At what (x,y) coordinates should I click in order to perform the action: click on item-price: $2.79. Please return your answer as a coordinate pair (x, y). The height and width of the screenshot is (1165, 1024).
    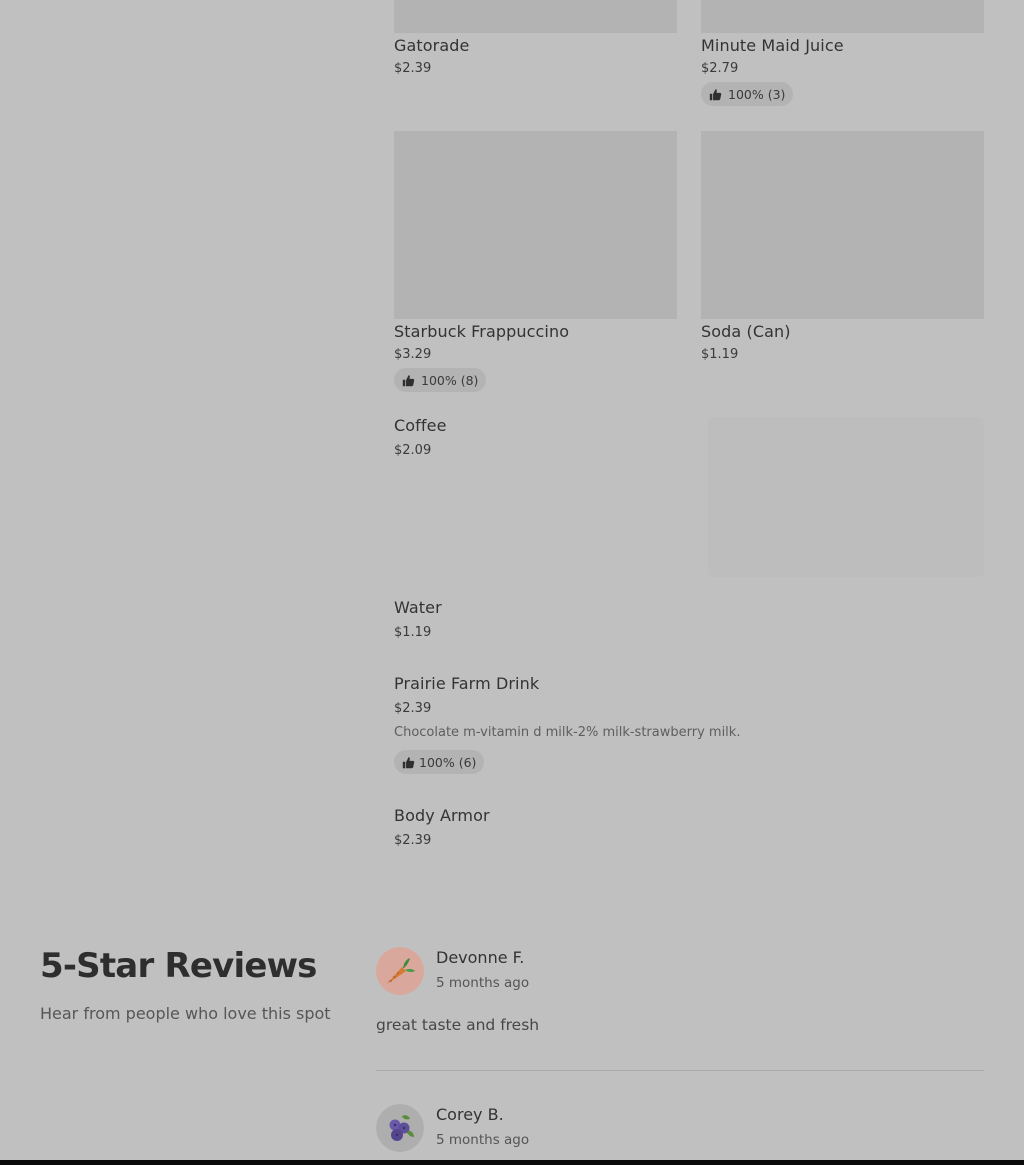
    Looking at the image, I should click on (720, 68).